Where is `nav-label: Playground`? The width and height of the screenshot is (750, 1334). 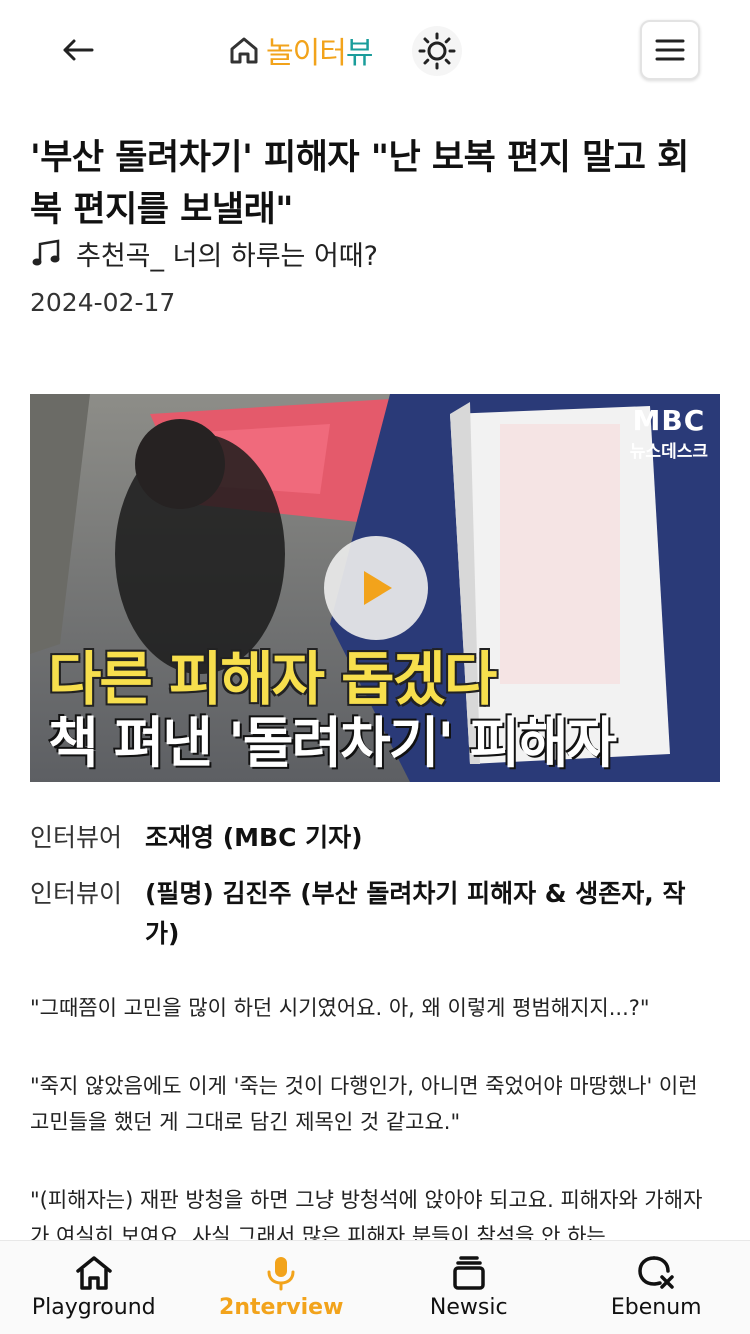
nav-label: Playground is located at coordinates (93, 1307).